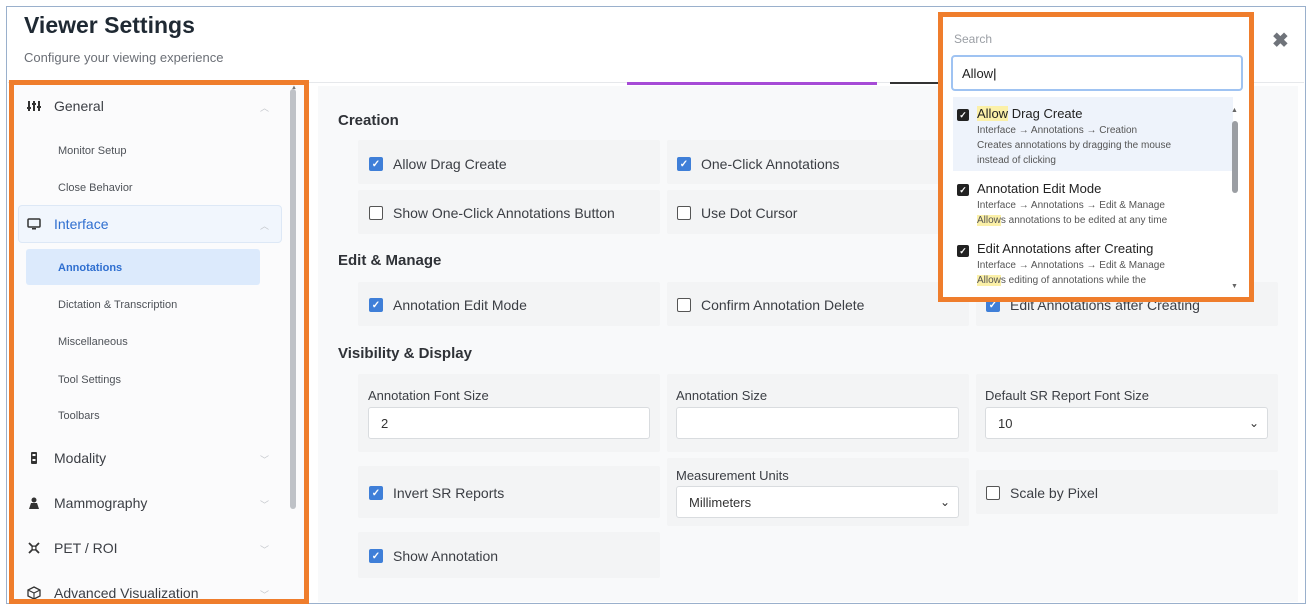 The height and width of the screenshot is (610, 1312). I want to click on sidebar-group-general: General, so click(65, 106).